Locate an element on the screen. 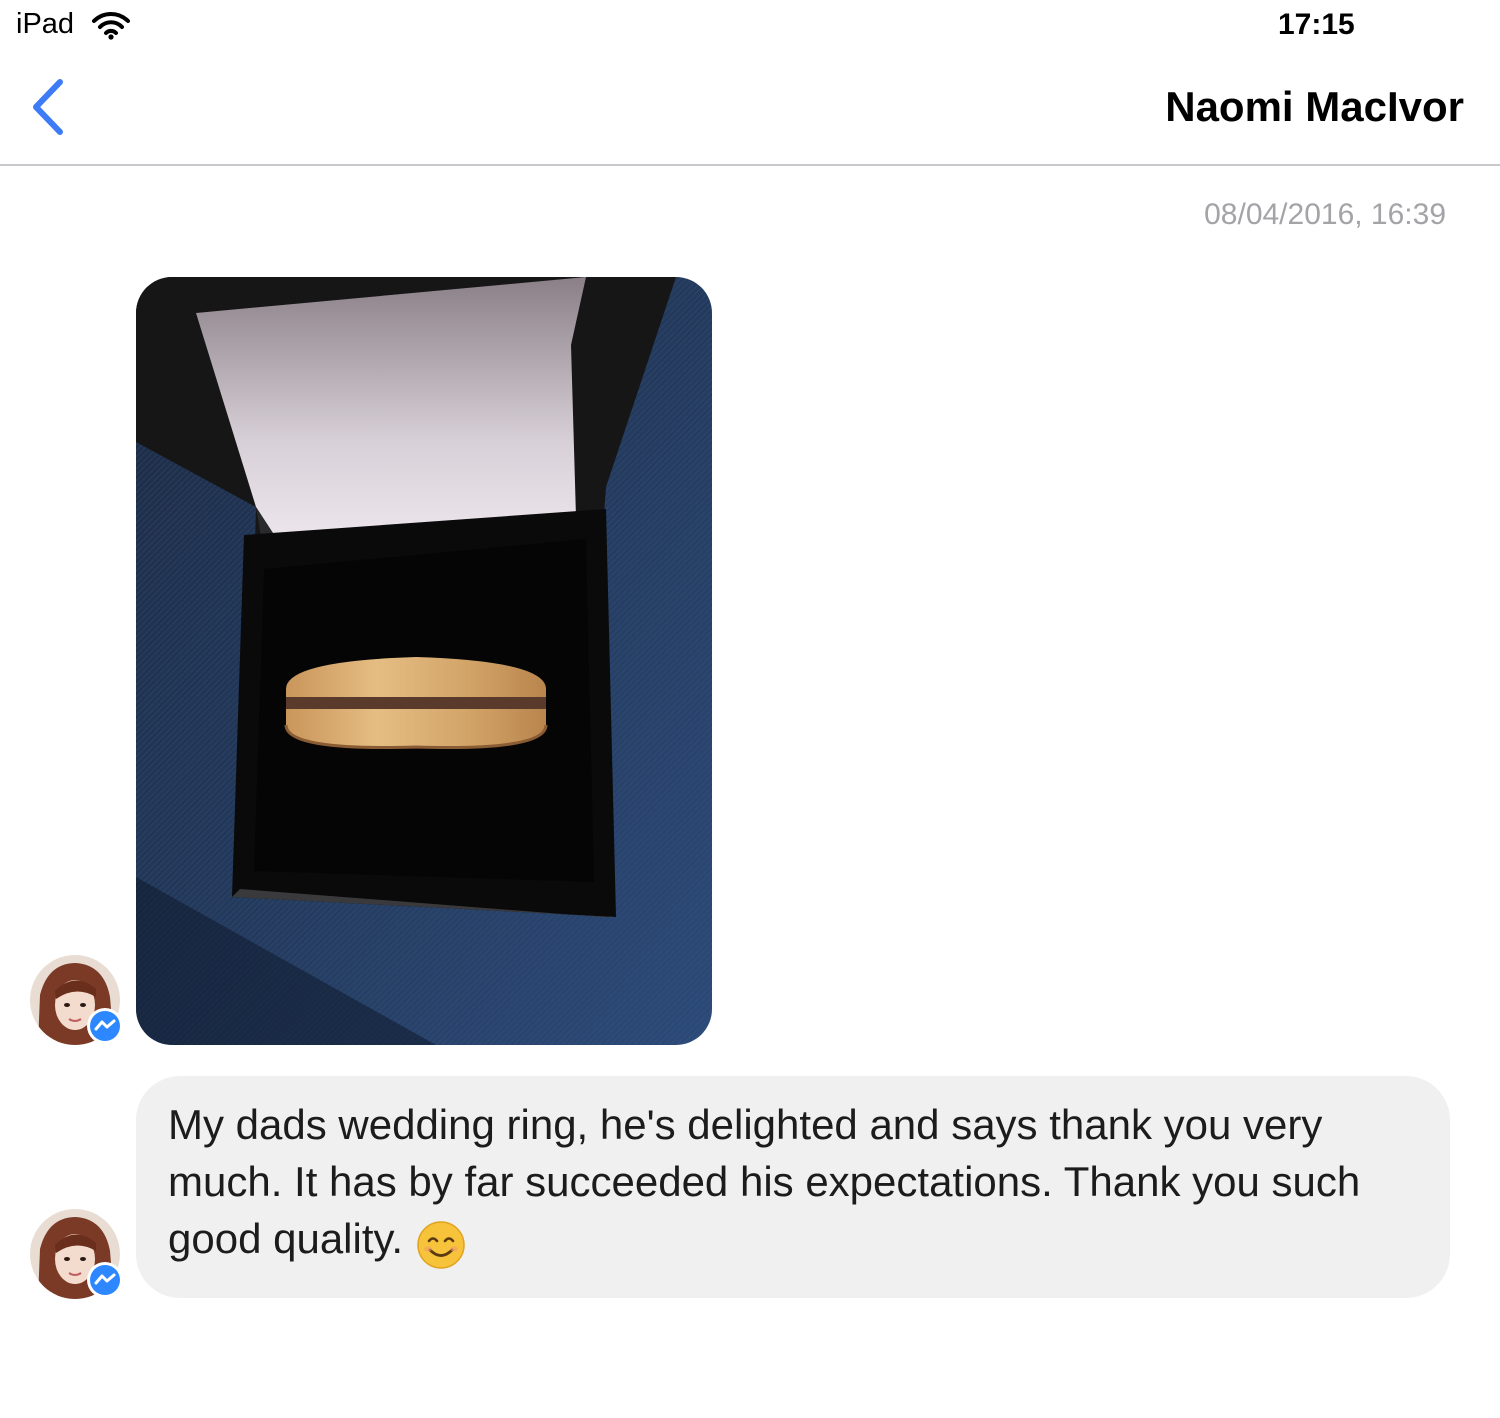 The image size is (1500, 1418). contact-name: Naomi MacIvor is located at coordinates (1314, 106).